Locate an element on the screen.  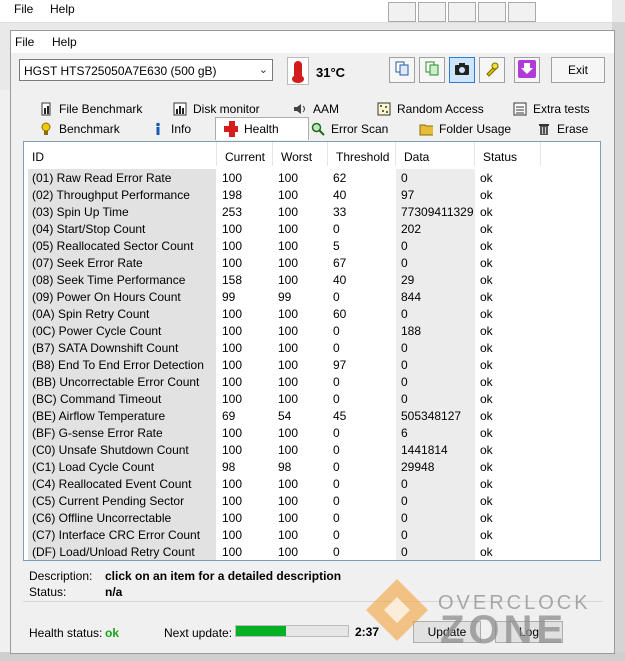
copy-button is located at coordinates (402, 70).